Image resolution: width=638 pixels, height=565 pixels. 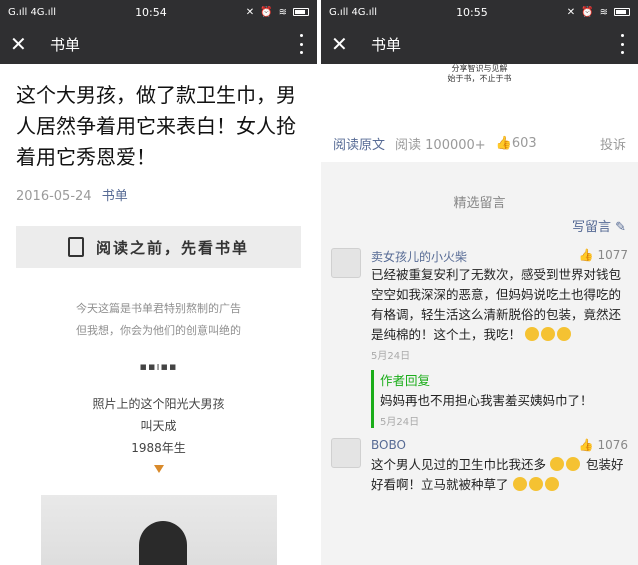 I want to click on status-time: 10:55, so click(x=472, y=12).